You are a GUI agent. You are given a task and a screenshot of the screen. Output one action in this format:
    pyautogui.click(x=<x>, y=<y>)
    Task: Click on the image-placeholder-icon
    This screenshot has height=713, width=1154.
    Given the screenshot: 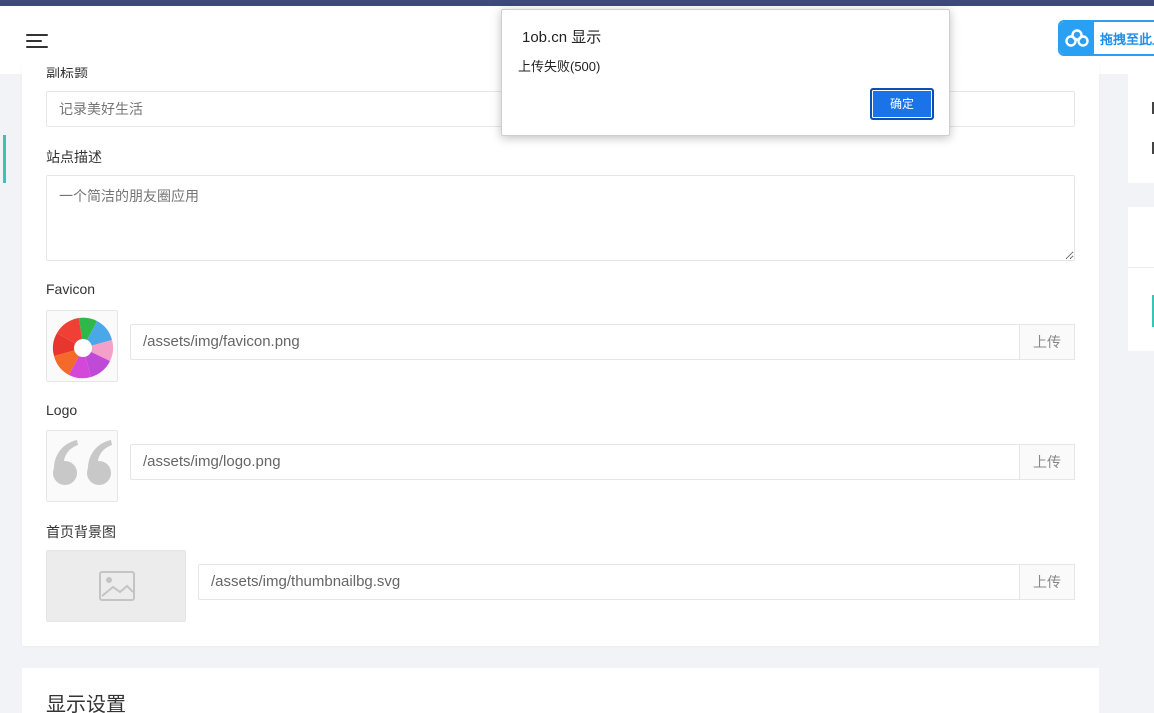 What is the action you would take?
    pyautogui.click(x=117, y=586)
    